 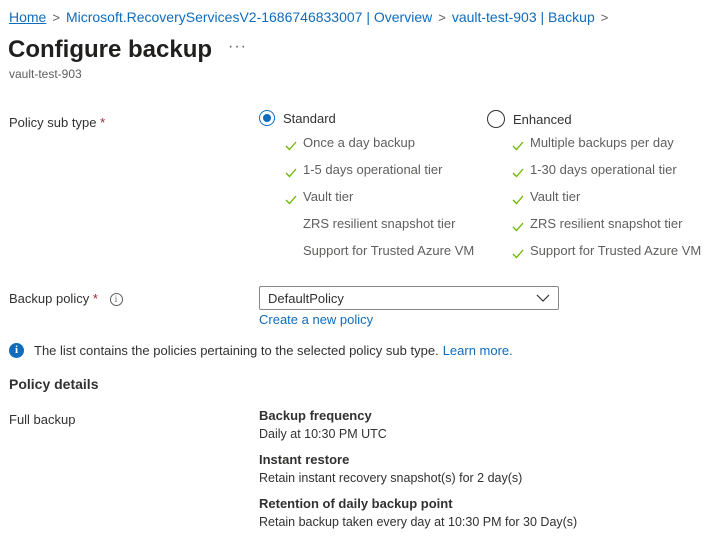 What do you see at coordinates (309, 118) in the screenshot?
I see `radio-standard-label: Standard` at bounding box center [309, 118].